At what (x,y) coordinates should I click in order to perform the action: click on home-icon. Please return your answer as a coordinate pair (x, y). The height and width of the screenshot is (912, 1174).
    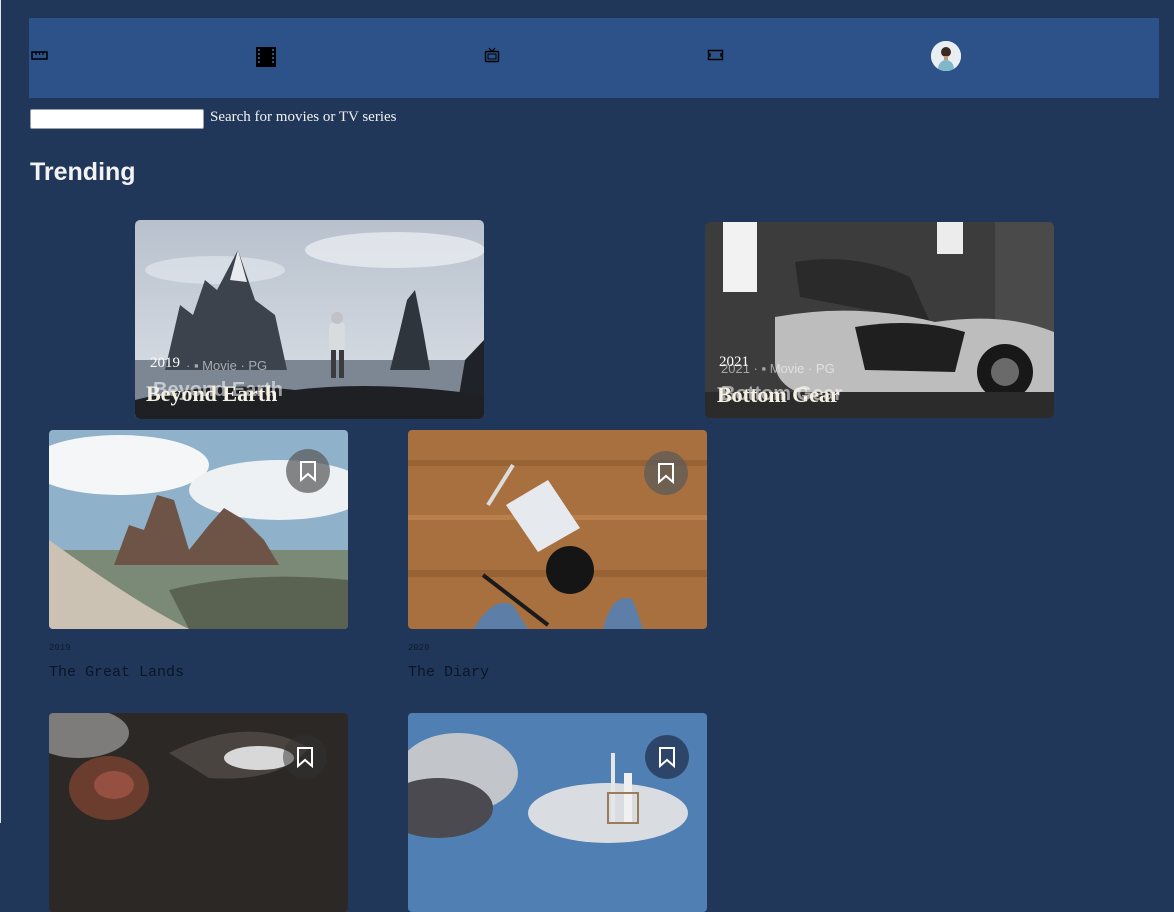
    Looking at the image, I should click on (41, 57).